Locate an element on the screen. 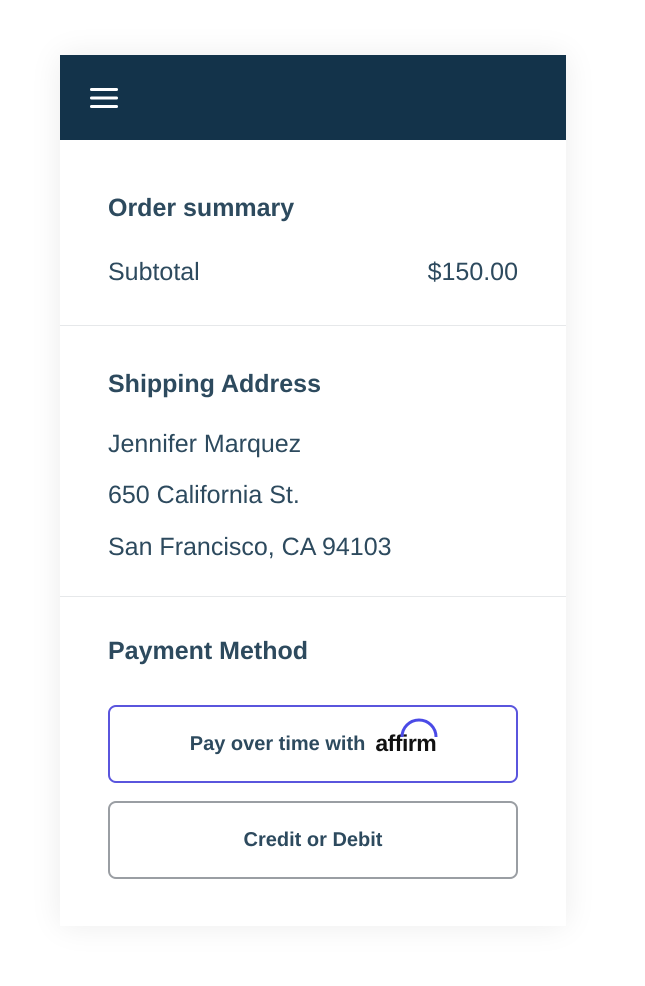  section-title: Shipping Address is located at coordinates (215, 384).